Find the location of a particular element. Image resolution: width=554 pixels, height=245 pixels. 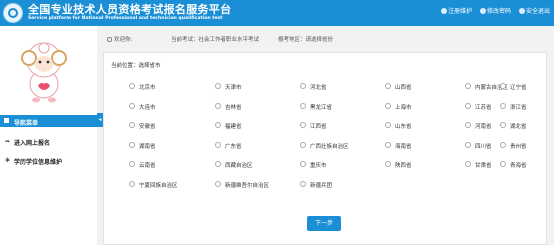

province-label: 江西省 is located at coordinates (318, 127).